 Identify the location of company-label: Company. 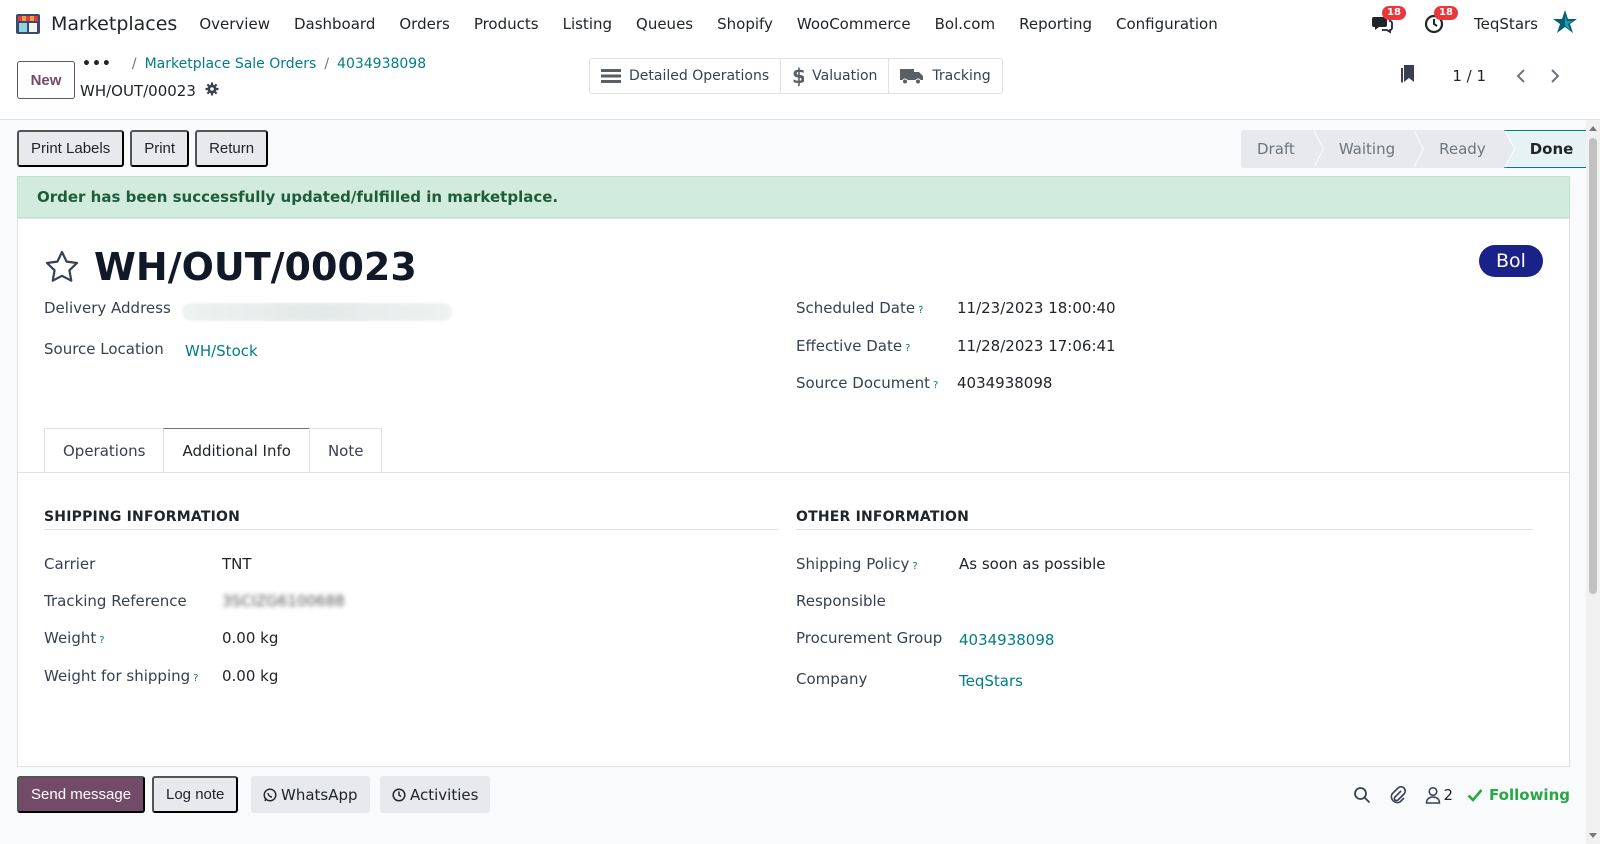
(832, 679).